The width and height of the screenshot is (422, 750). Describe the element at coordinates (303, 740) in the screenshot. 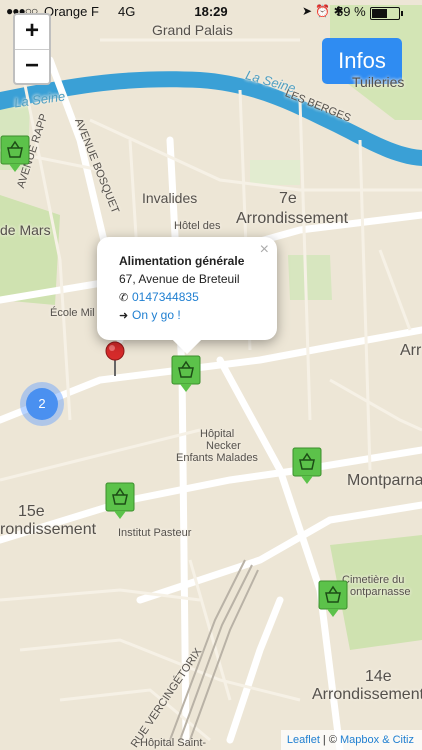

I see `leaflet-link: Leaflet` at that location.